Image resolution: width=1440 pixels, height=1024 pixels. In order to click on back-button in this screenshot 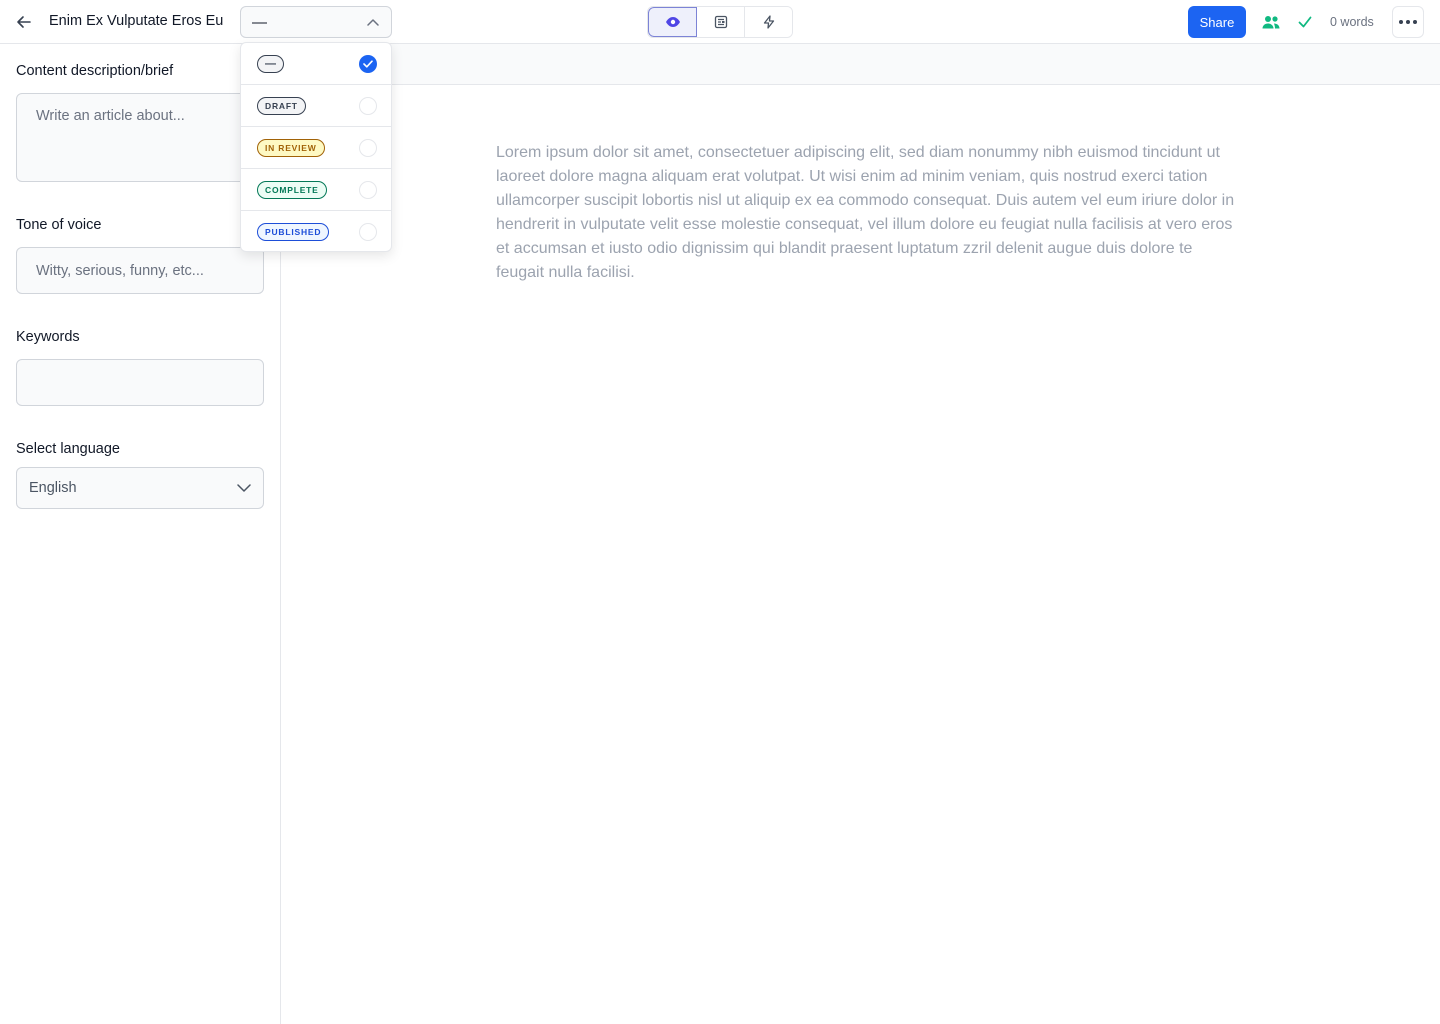, I will do `click(24, 22)`.